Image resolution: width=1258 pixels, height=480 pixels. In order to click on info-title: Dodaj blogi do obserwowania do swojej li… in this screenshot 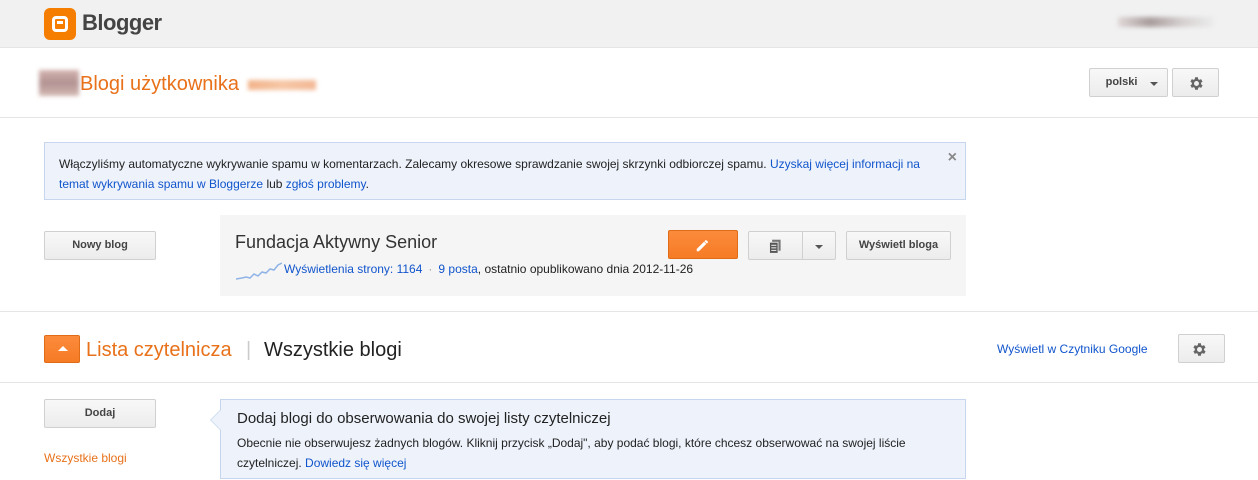, I will do `click(424, 418)`.